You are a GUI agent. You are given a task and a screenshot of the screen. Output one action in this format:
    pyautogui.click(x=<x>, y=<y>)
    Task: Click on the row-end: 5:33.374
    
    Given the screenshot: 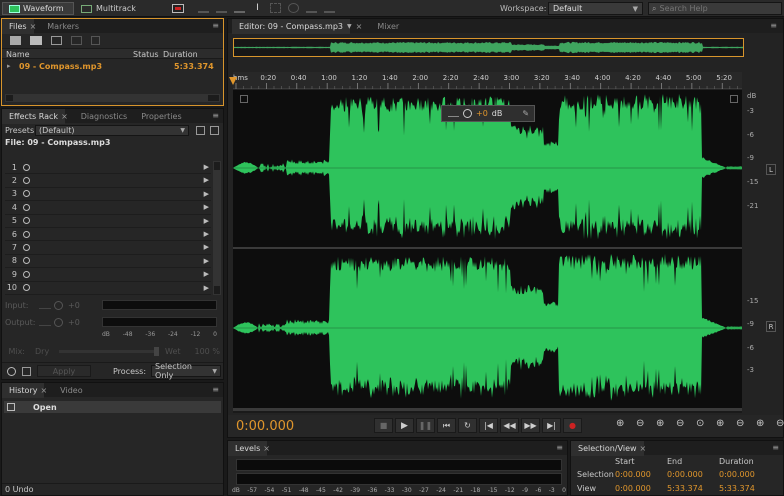 What is the action you would take?
    pyautogui.click(x=693, y=488)
    